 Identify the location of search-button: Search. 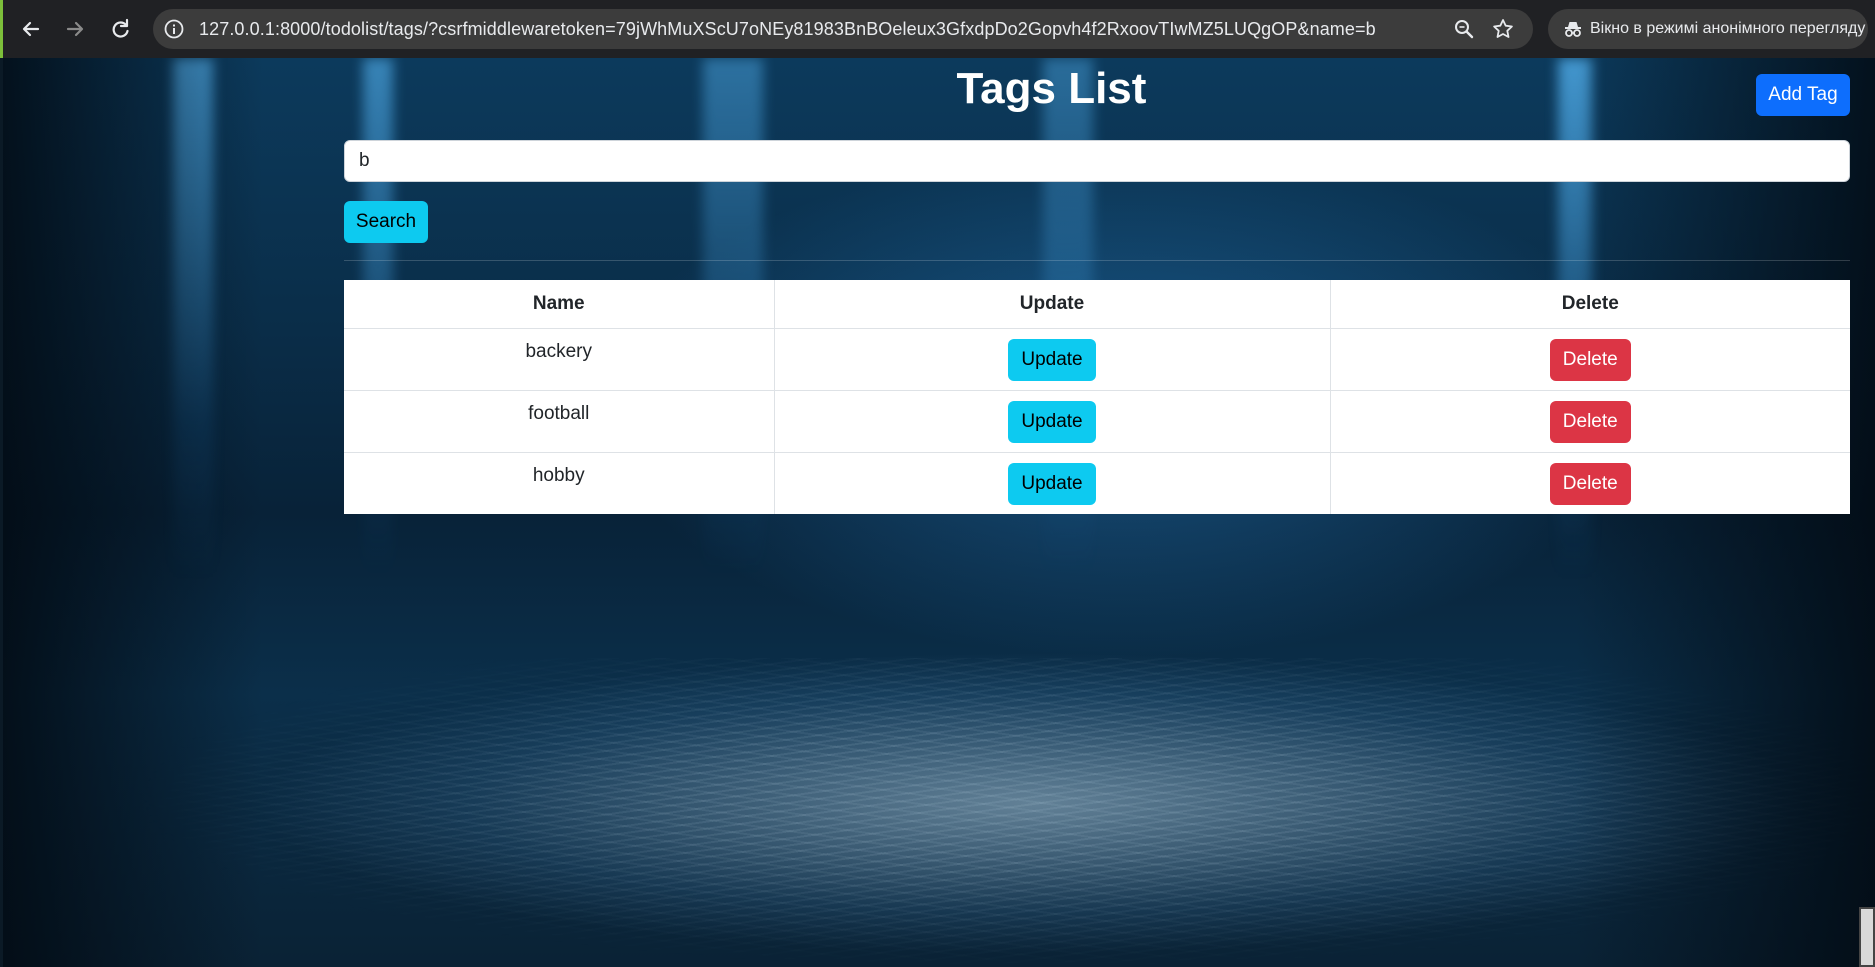
(386, 222).